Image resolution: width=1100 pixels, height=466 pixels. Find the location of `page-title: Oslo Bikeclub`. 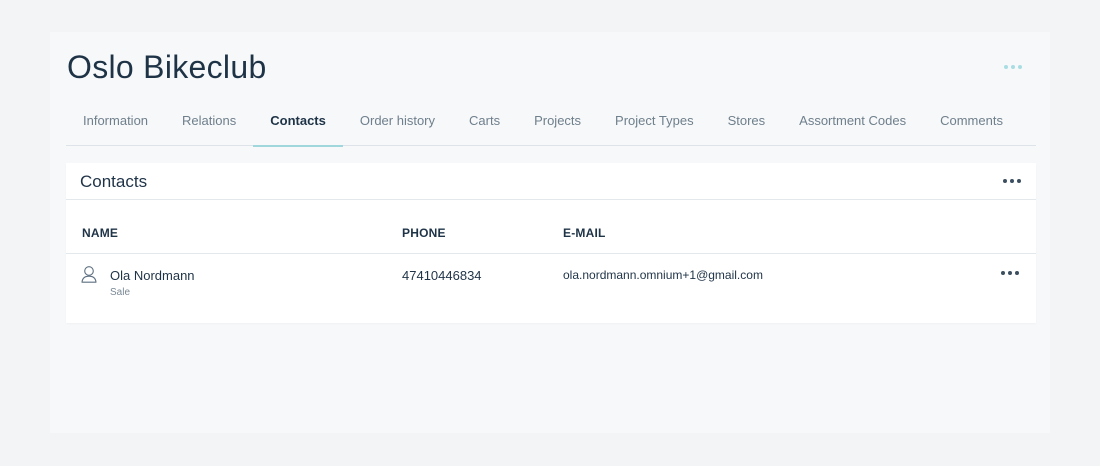

page-title: Oslo Bikeclub is located at coordinates (167, 67).